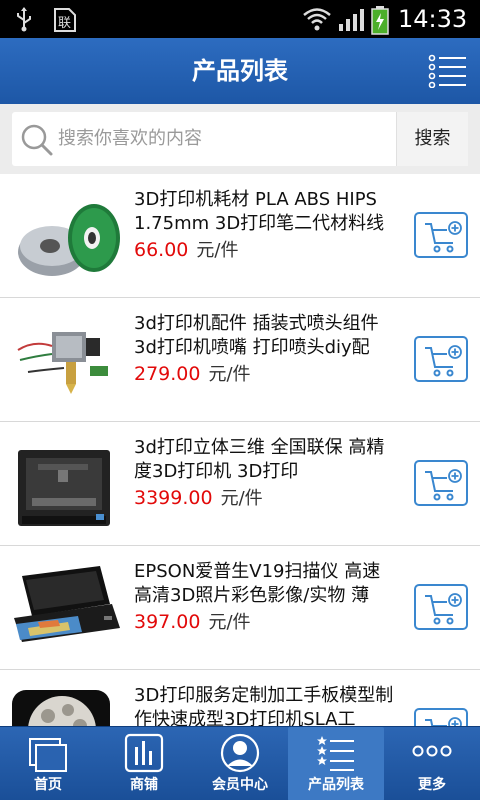  What do you see at coordinates (259, 459) in the screenshot?
I see `product-name: 3d打印立体三维 全国联保 高精度3D打印机 3D打印` at bounding box center [259, 459].